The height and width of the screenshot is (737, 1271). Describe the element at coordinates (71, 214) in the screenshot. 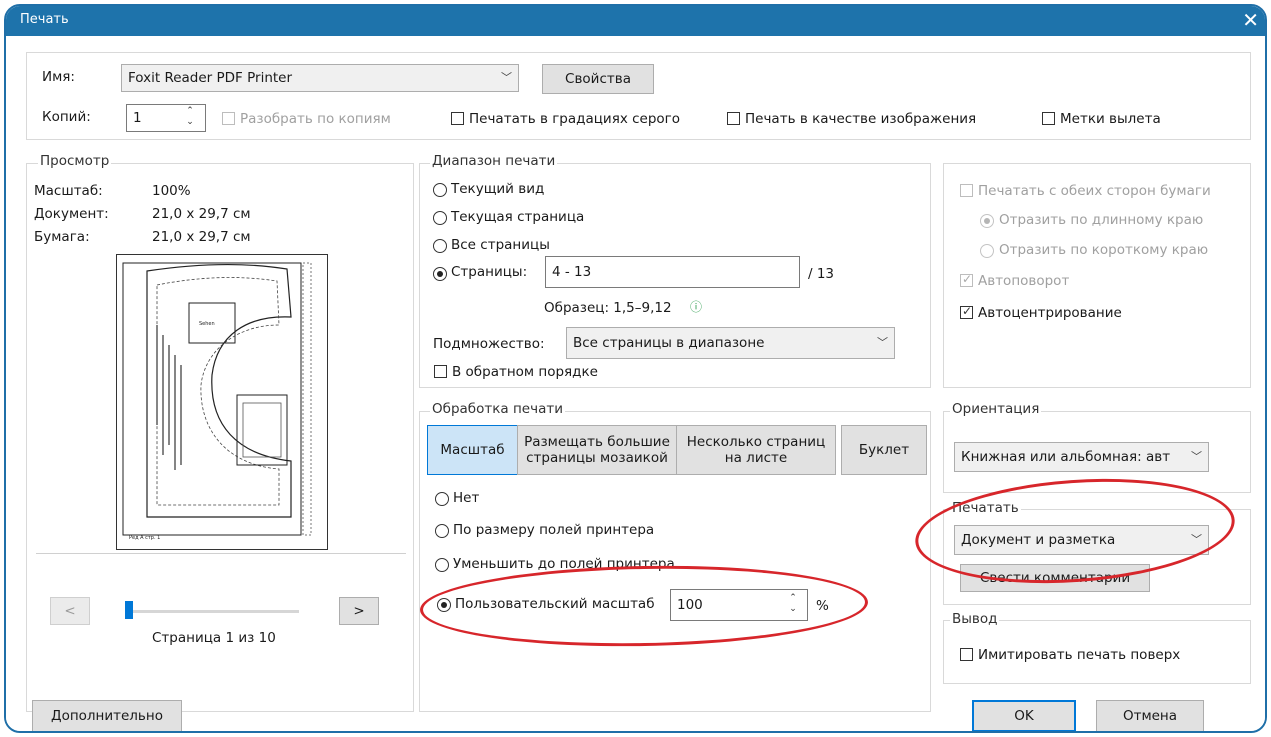

I see `document-label: Документ:` at that location.